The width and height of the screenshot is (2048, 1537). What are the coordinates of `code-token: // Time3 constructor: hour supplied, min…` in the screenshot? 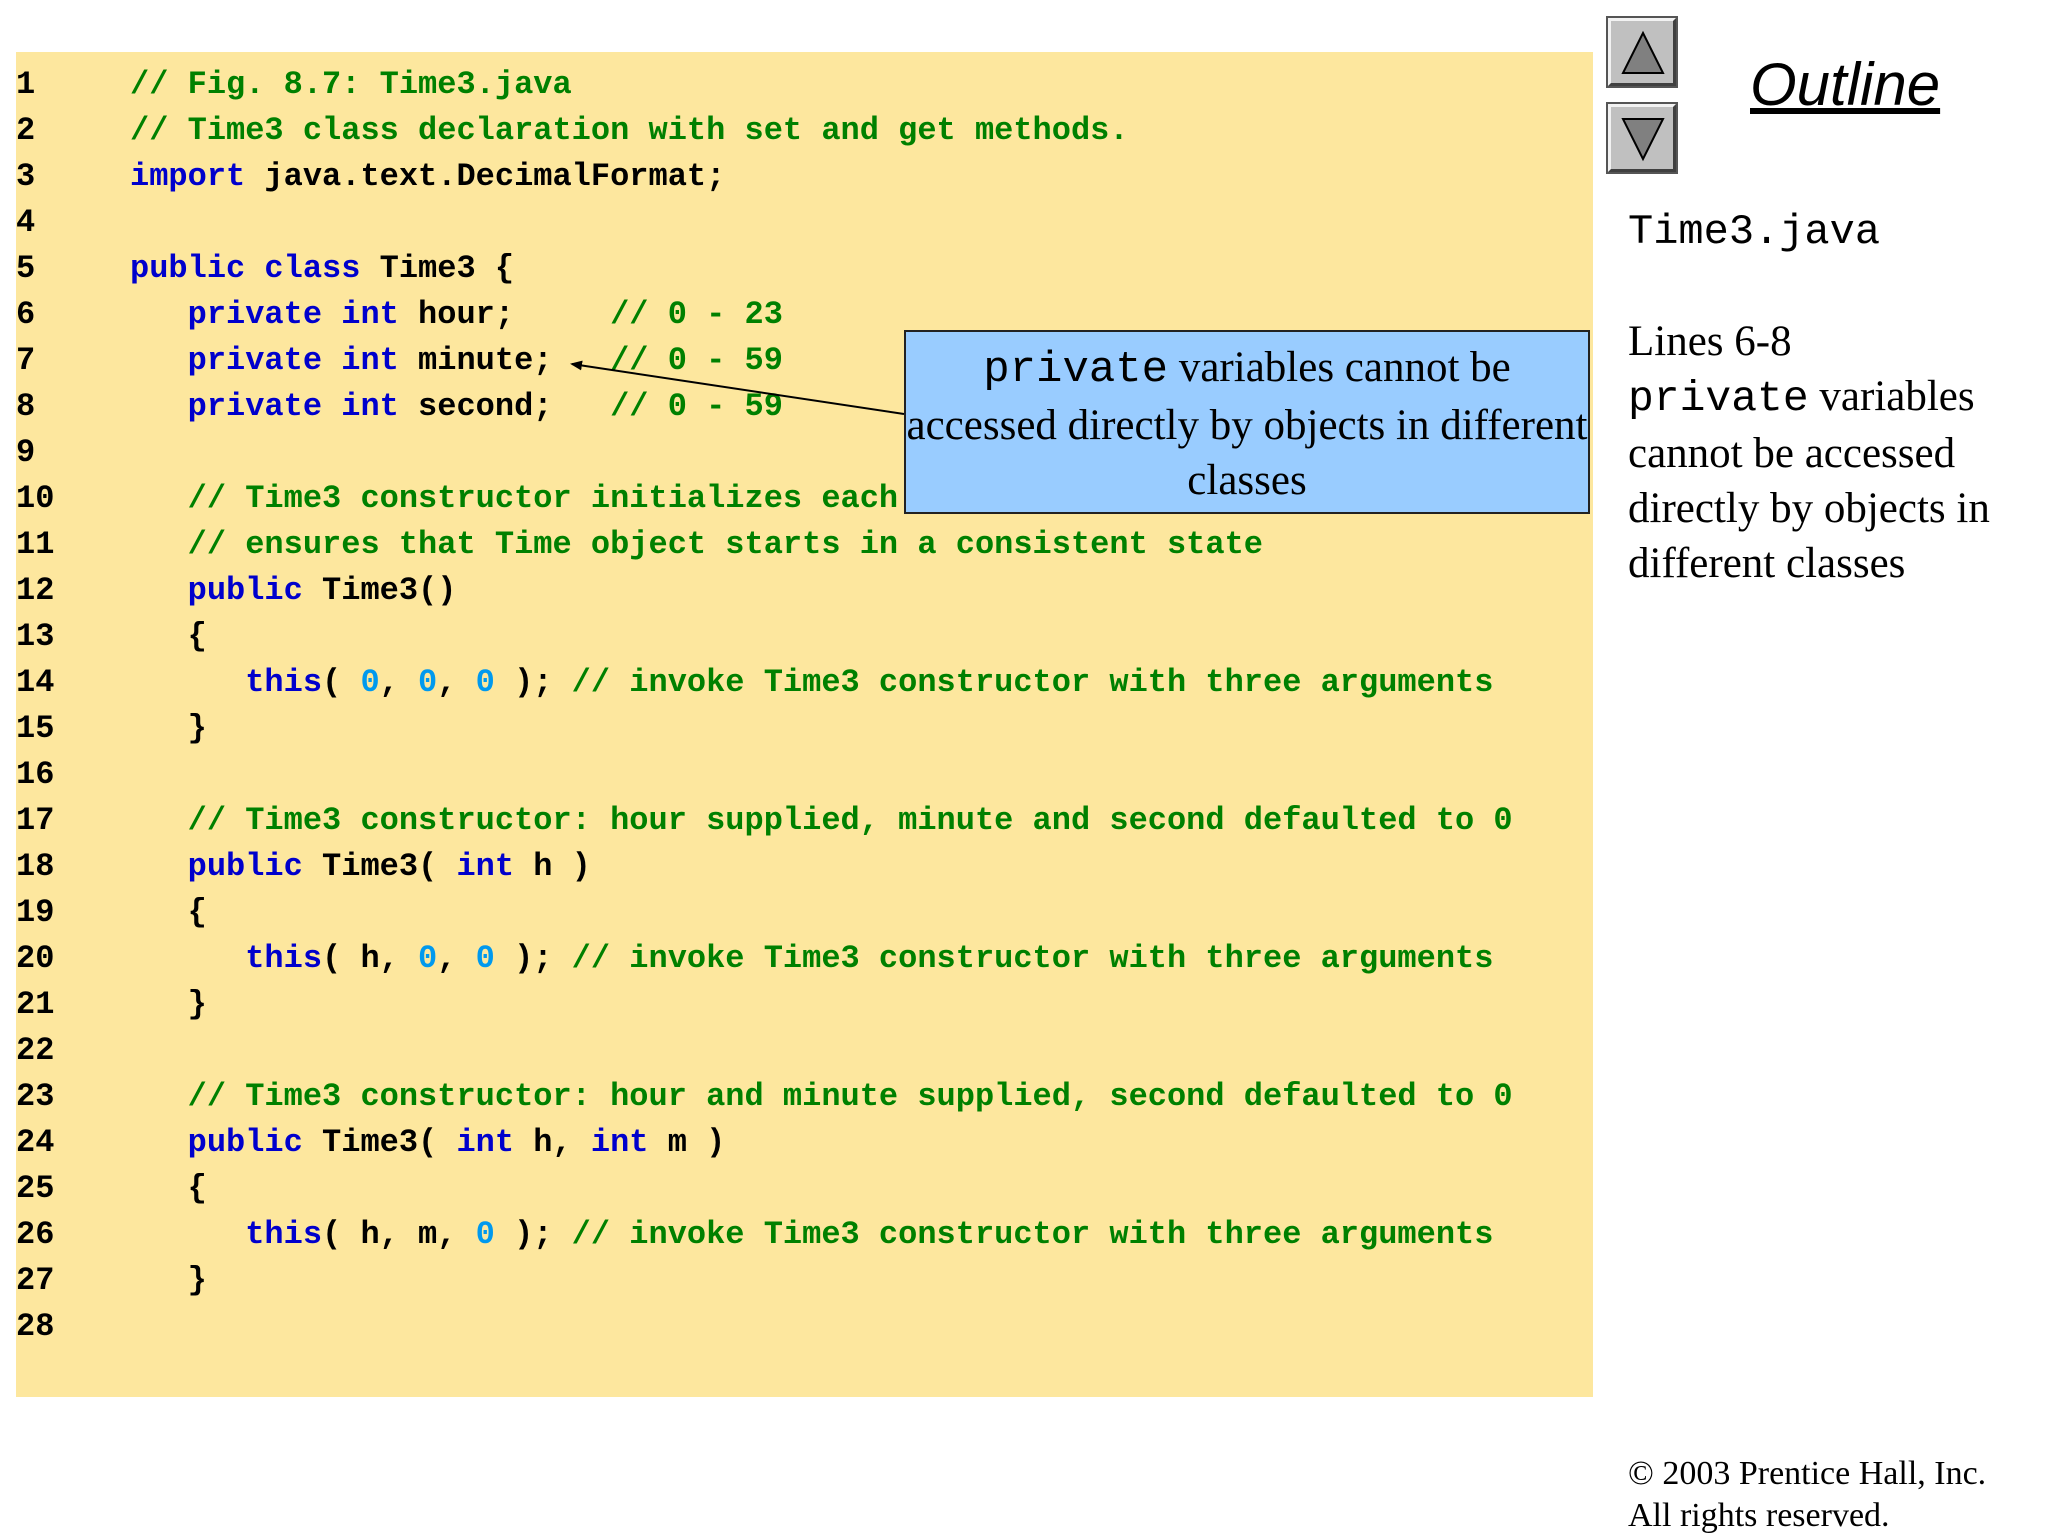 It's located at (850, 820).